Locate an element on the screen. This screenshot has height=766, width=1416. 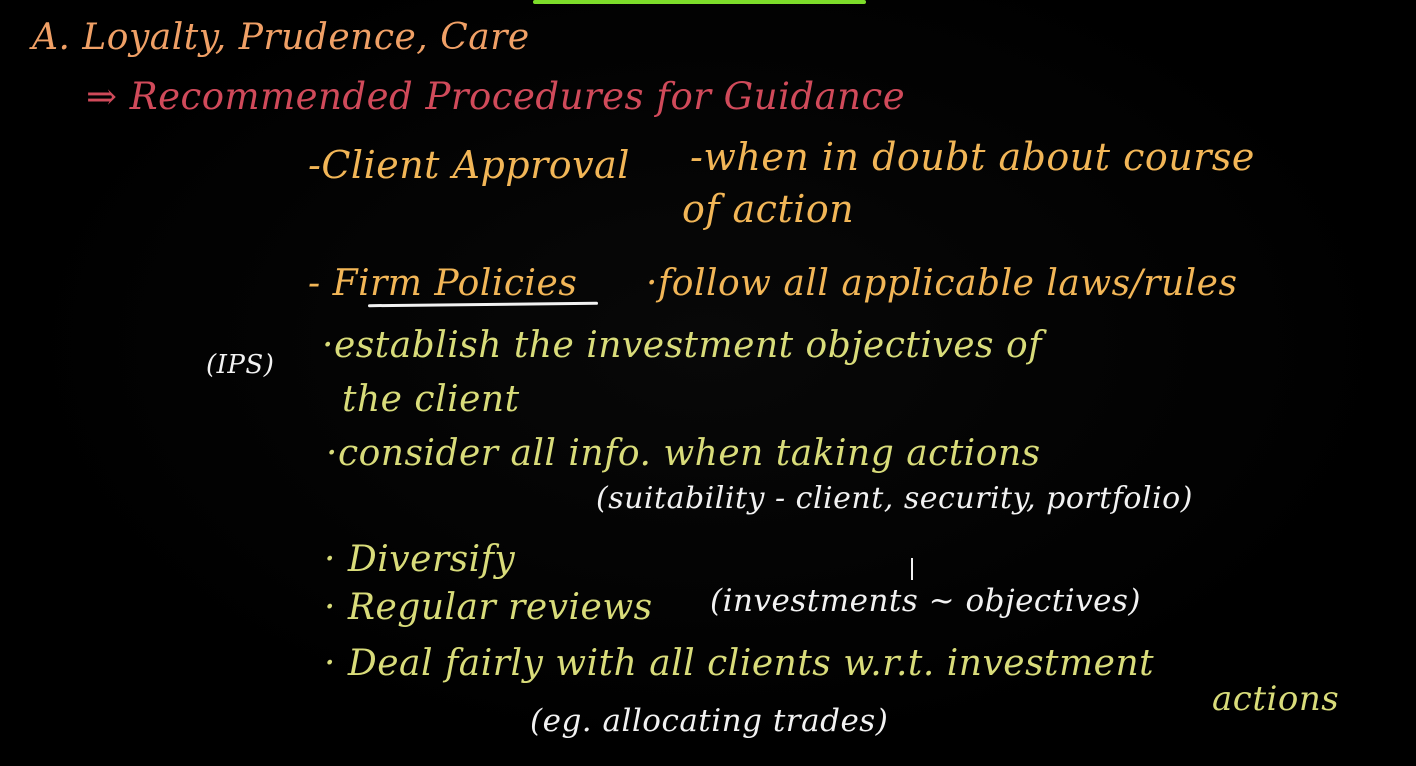
bullet-deal-fairly-cont: actions is located at coordinates (1276, 699).